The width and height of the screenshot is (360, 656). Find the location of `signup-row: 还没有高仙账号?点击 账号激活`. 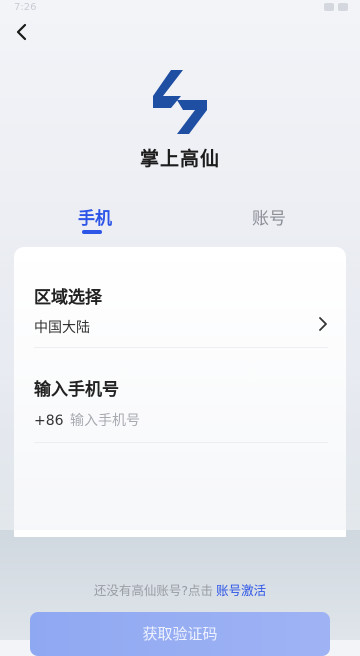

signup-row: 还没有高仙账号?点击 账号激活 is located at coordinates (180, 589).